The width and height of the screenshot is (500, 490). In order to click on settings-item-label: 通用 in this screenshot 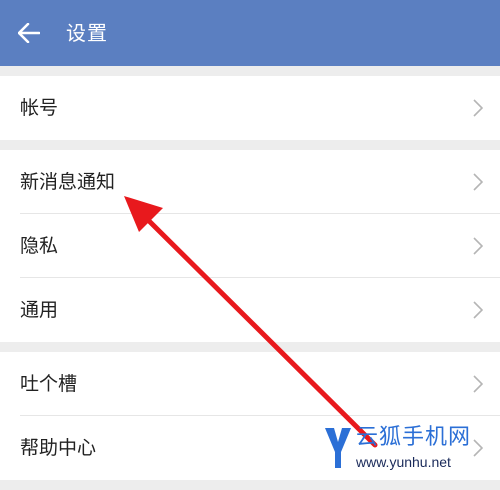, I will do `click(39, 310)`.